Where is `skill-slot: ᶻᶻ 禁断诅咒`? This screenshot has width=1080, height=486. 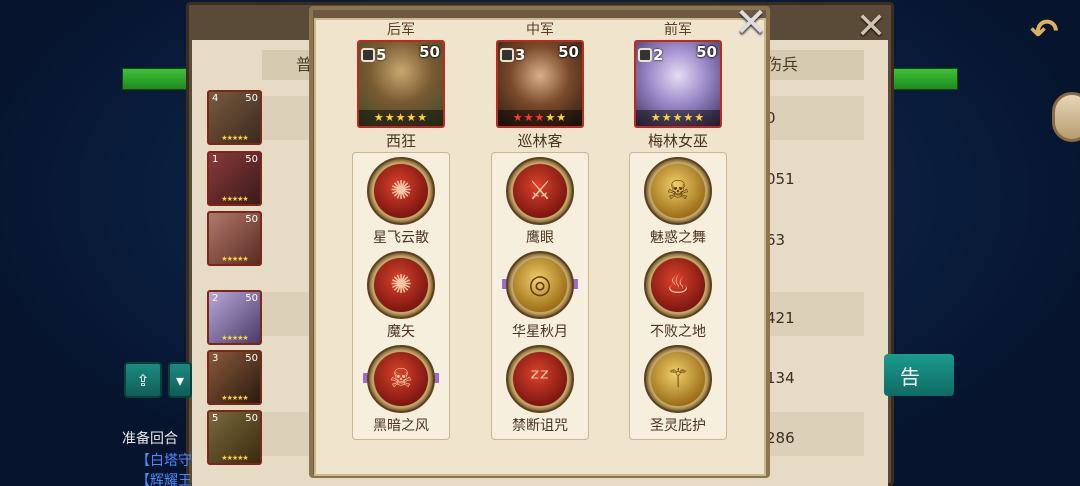
skill-slot: ᶻᶻ 禁断诅咒 is located at coordinates (540, 388).